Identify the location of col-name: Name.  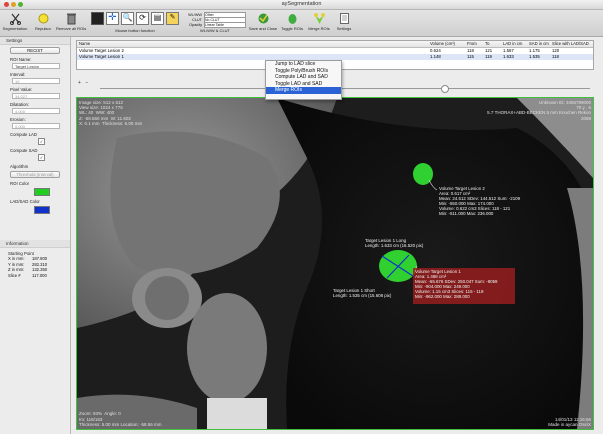
(253, 44).